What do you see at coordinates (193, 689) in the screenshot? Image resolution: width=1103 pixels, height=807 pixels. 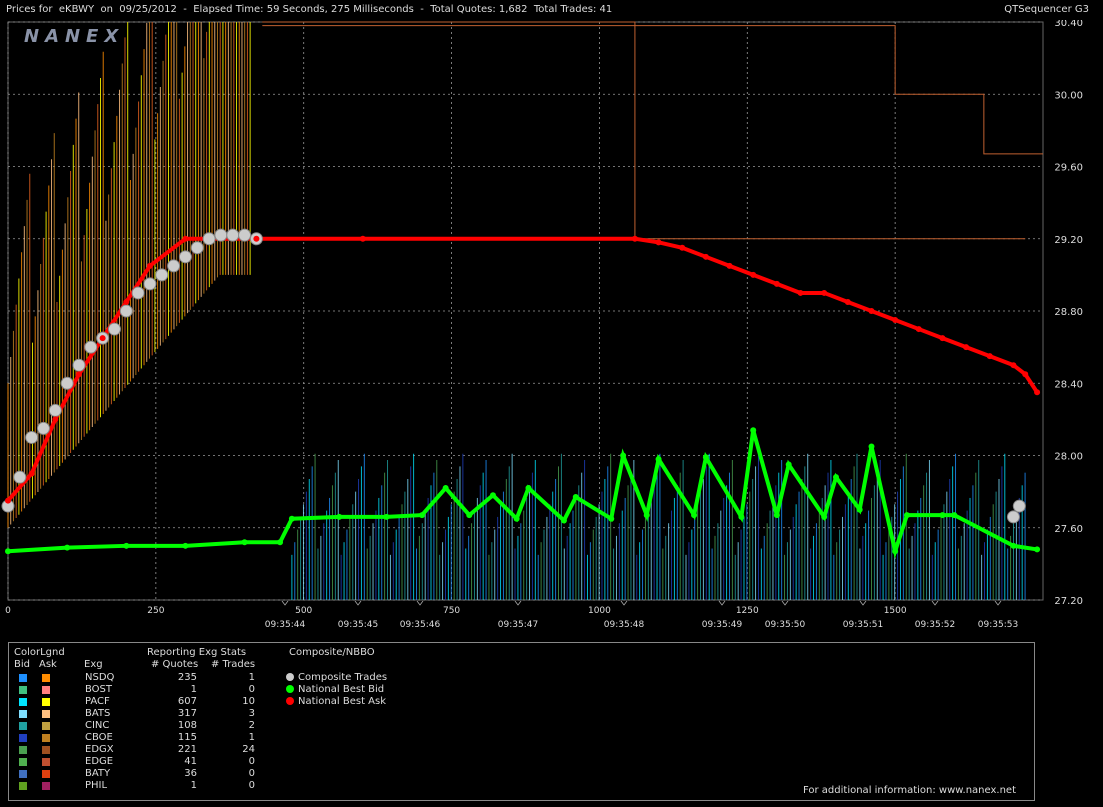 I see `quote-count: 1` at bounding box center [193, 689].